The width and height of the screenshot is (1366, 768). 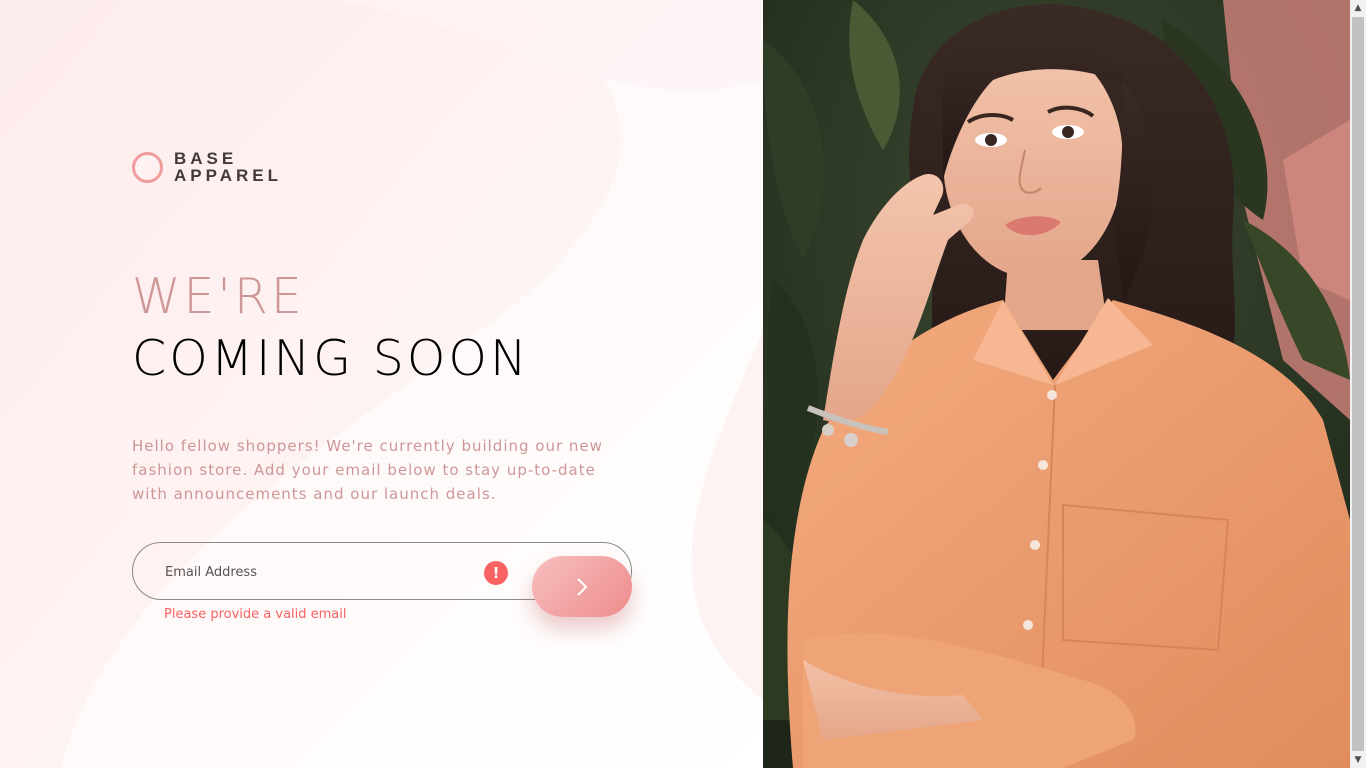 I want to click on scrollbar-thumb, so click(x=1358, y=384).